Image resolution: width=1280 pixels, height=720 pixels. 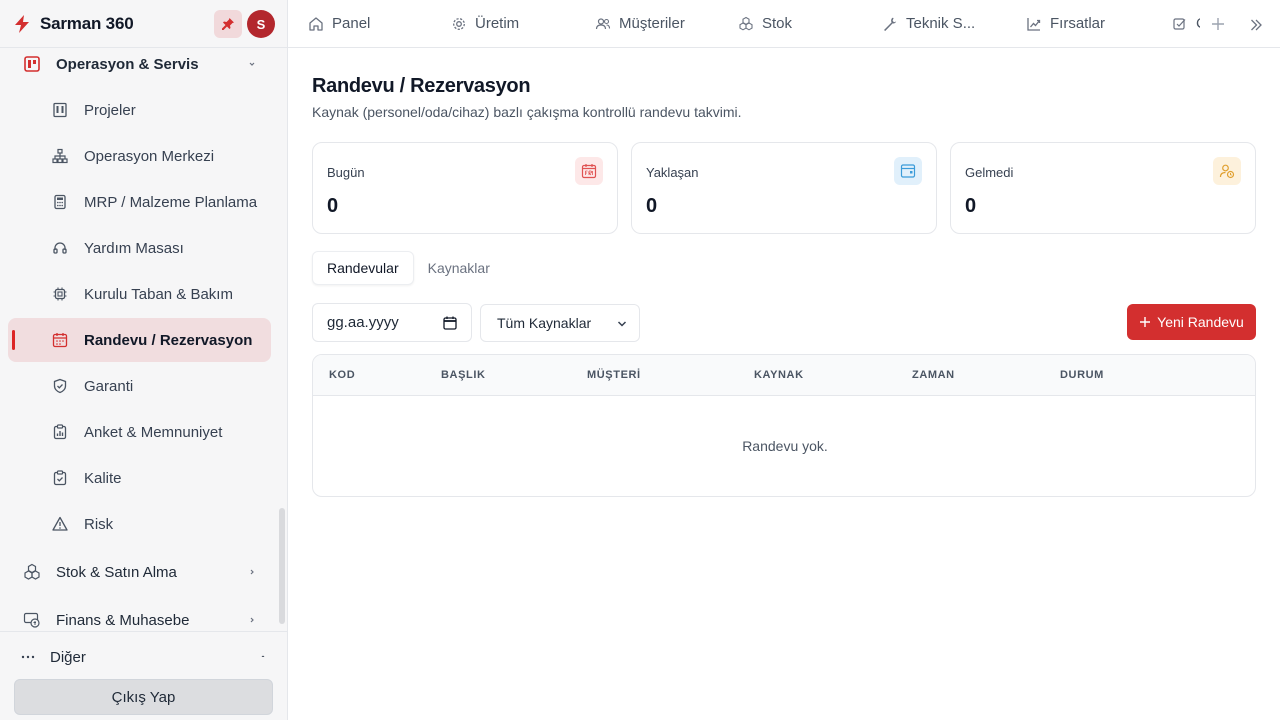 What do you see at coordinates (560, 323) in the screenshot?
I see `resource-select: Tüm Kaynaklar` at bounding box center [560, 323].